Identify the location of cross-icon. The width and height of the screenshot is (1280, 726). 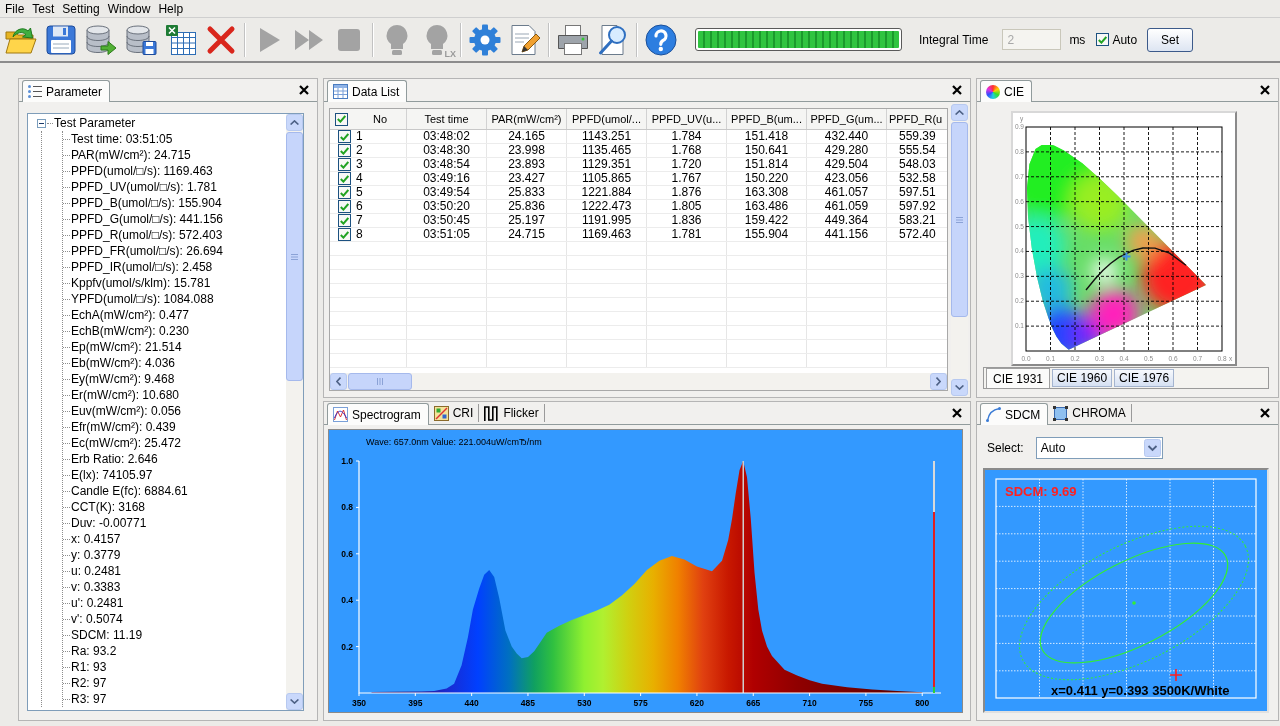
(221, 39).